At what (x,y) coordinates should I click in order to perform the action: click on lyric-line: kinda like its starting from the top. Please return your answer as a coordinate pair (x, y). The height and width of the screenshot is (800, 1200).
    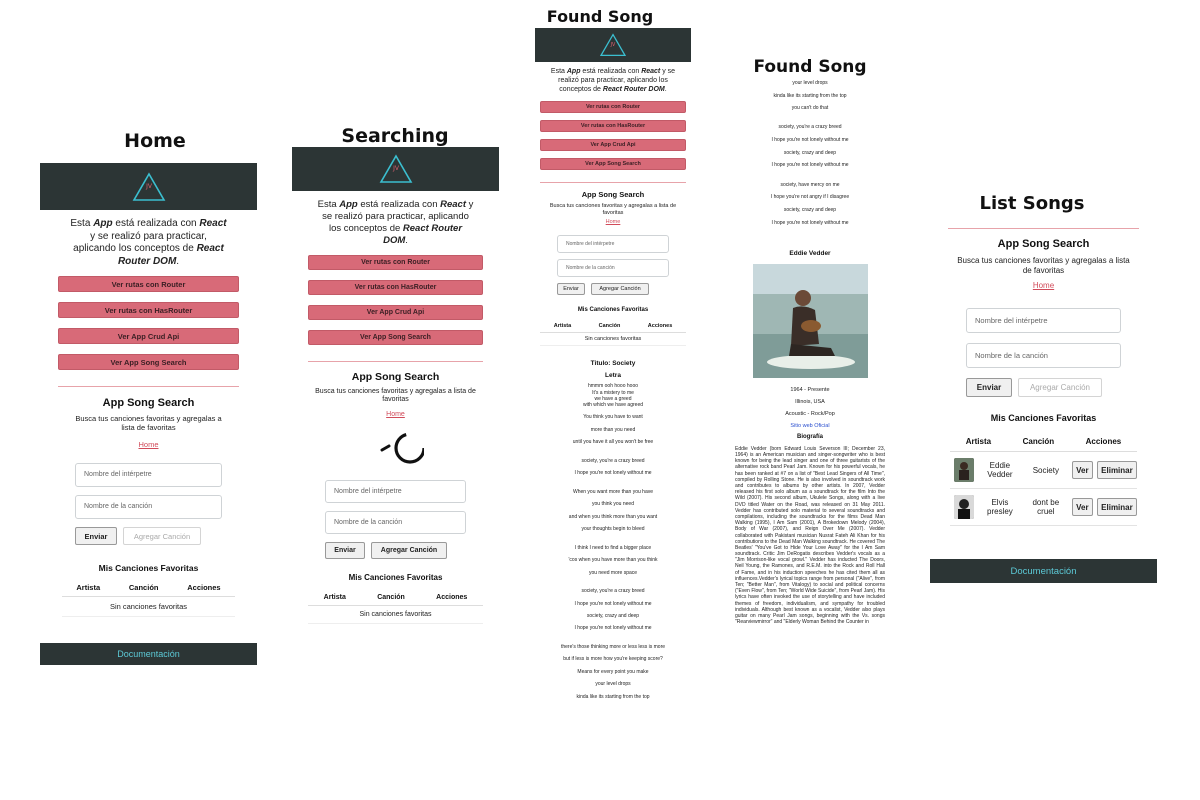
    Looking at the image, I should click on (613, 696).